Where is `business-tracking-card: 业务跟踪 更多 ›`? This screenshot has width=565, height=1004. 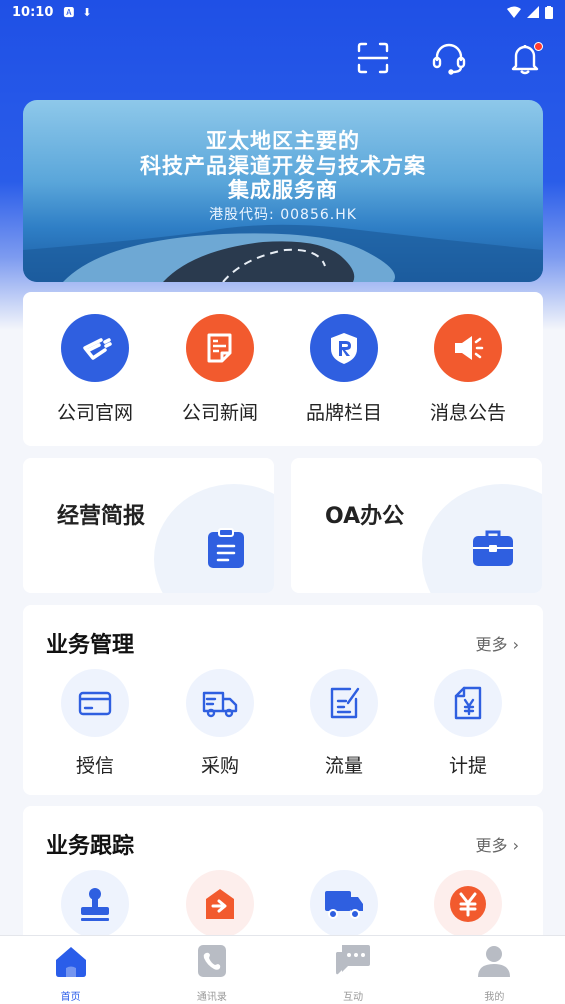
business-tracking-card: 业务跟踪 更多 › is located at coordinates (283, 876).